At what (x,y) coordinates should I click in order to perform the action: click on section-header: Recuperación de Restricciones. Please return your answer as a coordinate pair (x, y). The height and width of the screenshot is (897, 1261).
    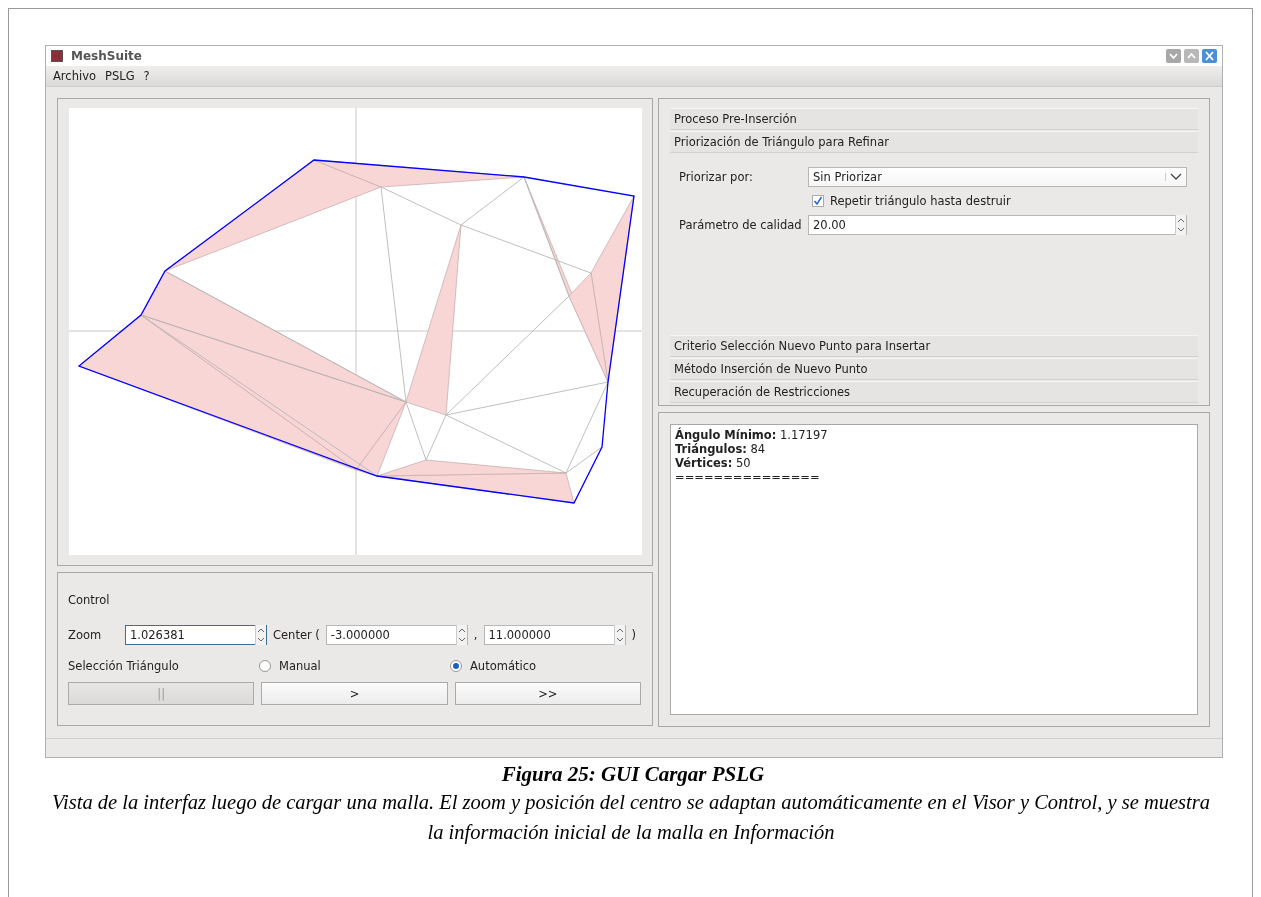
    Looking at the image, I should click on (934, 392).